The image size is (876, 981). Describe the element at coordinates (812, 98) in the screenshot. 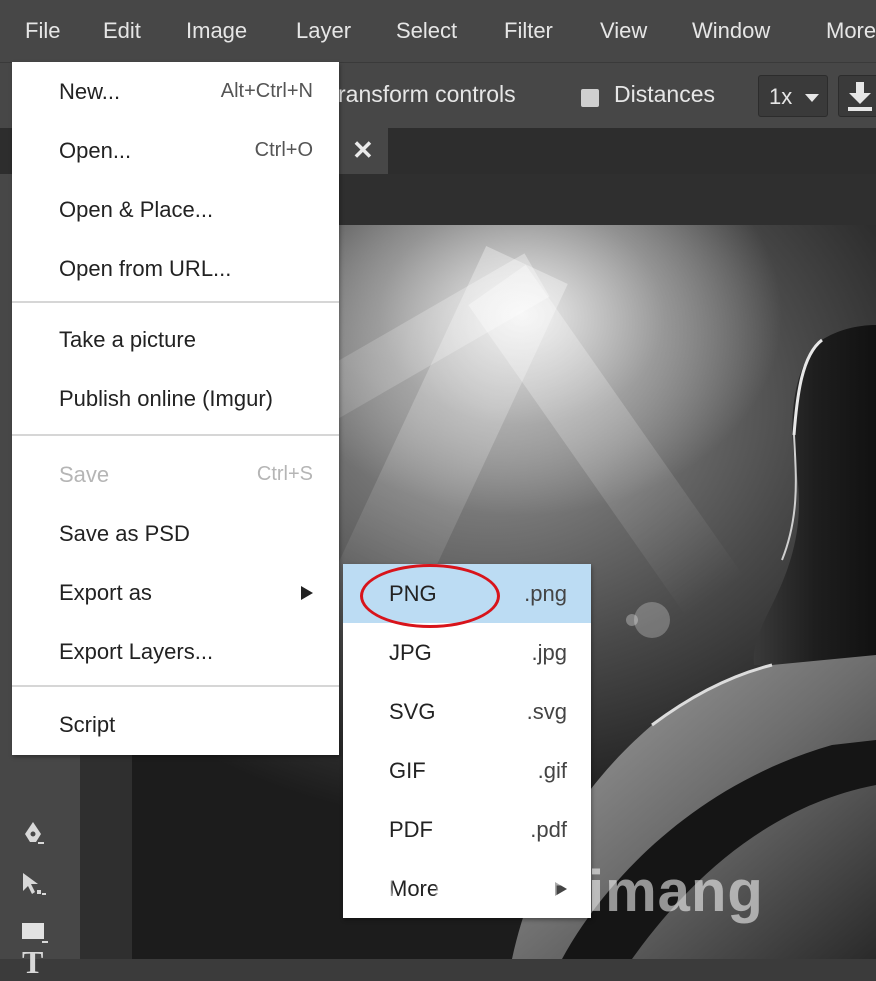

I see `chevron-down-icon` at that location.